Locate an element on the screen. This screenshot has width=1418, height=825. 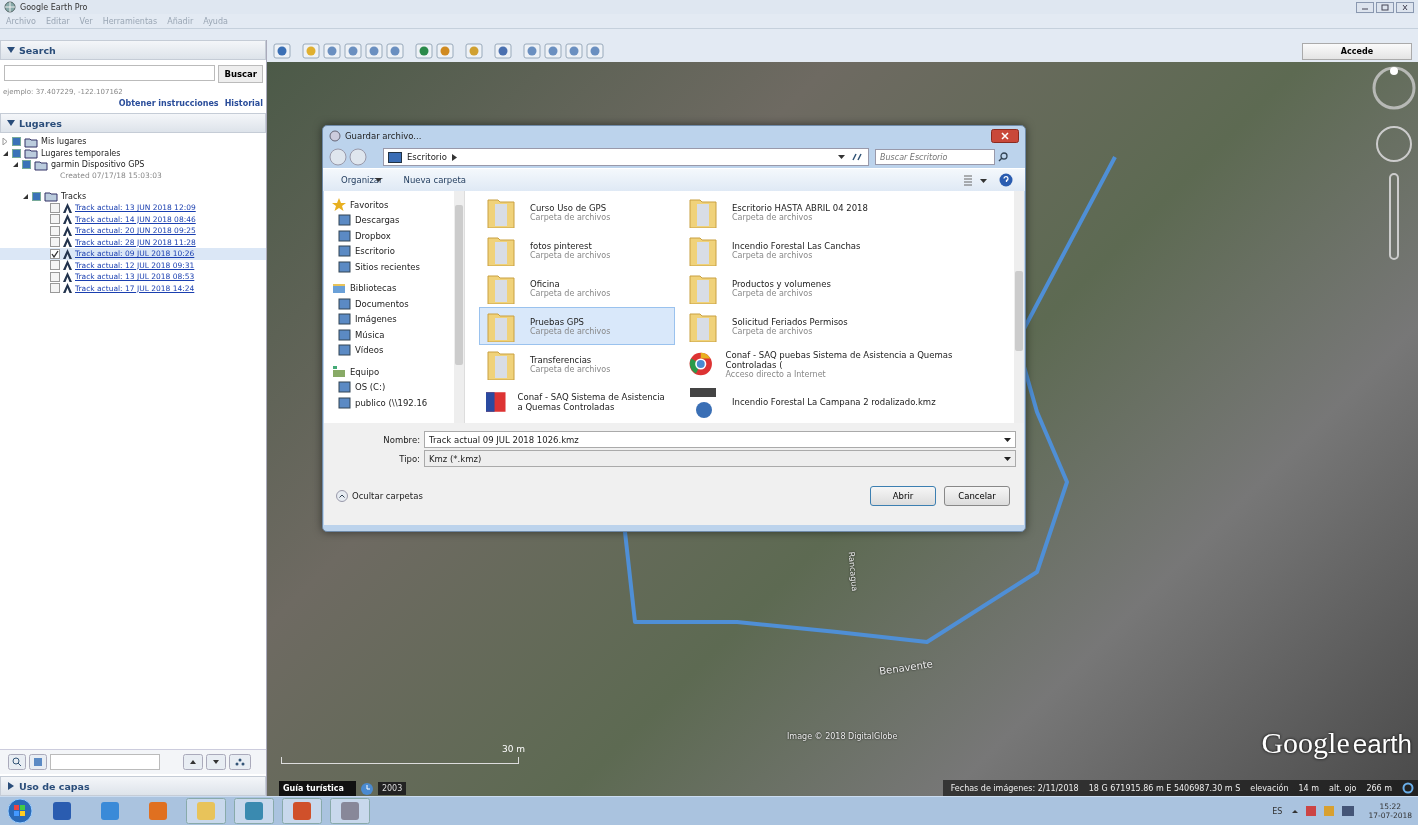
minimize-icon is located at coordinates (1365, 7).